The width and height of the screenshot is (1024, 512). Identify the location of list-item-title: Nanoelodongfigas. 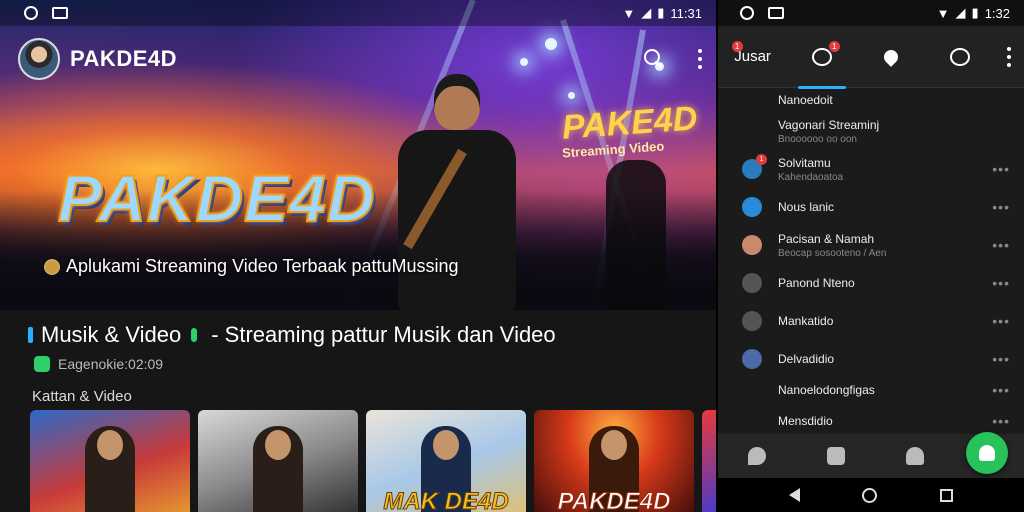
(826, 390).